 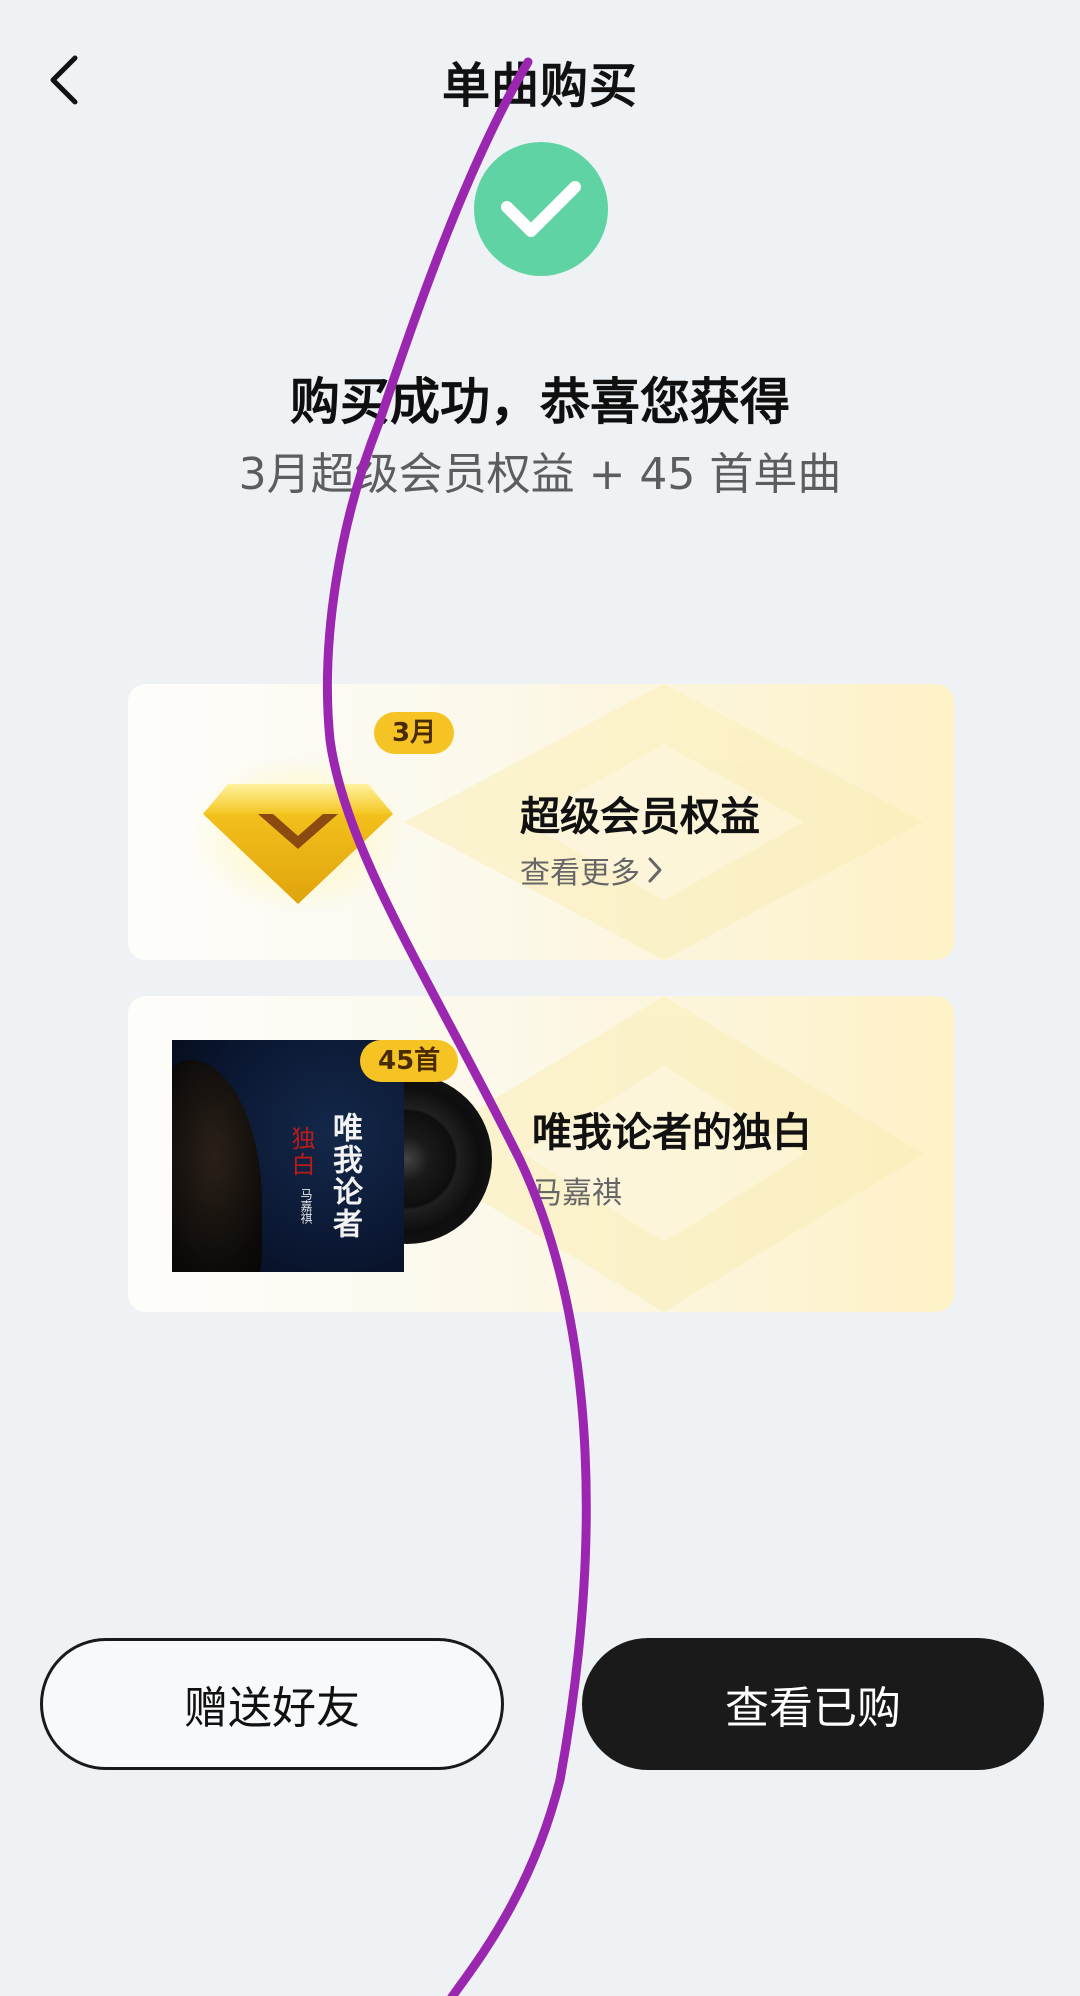 I want to click on success-subtitle: 3月超级会员权益 + 45 首单曲, so click(x=540, y=474).